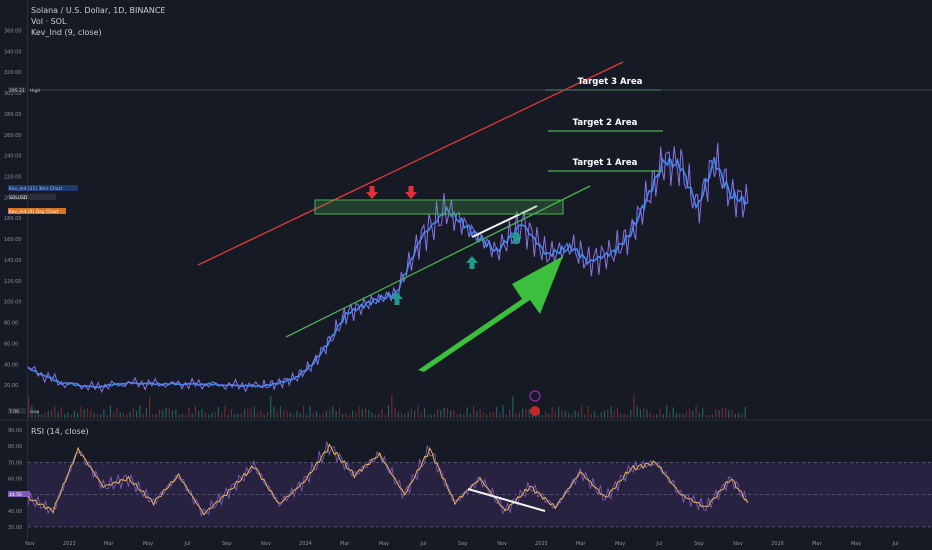 This screenshot has width=932, height=550. I want to click on time-tick-label: Sep, so click(462, 544).